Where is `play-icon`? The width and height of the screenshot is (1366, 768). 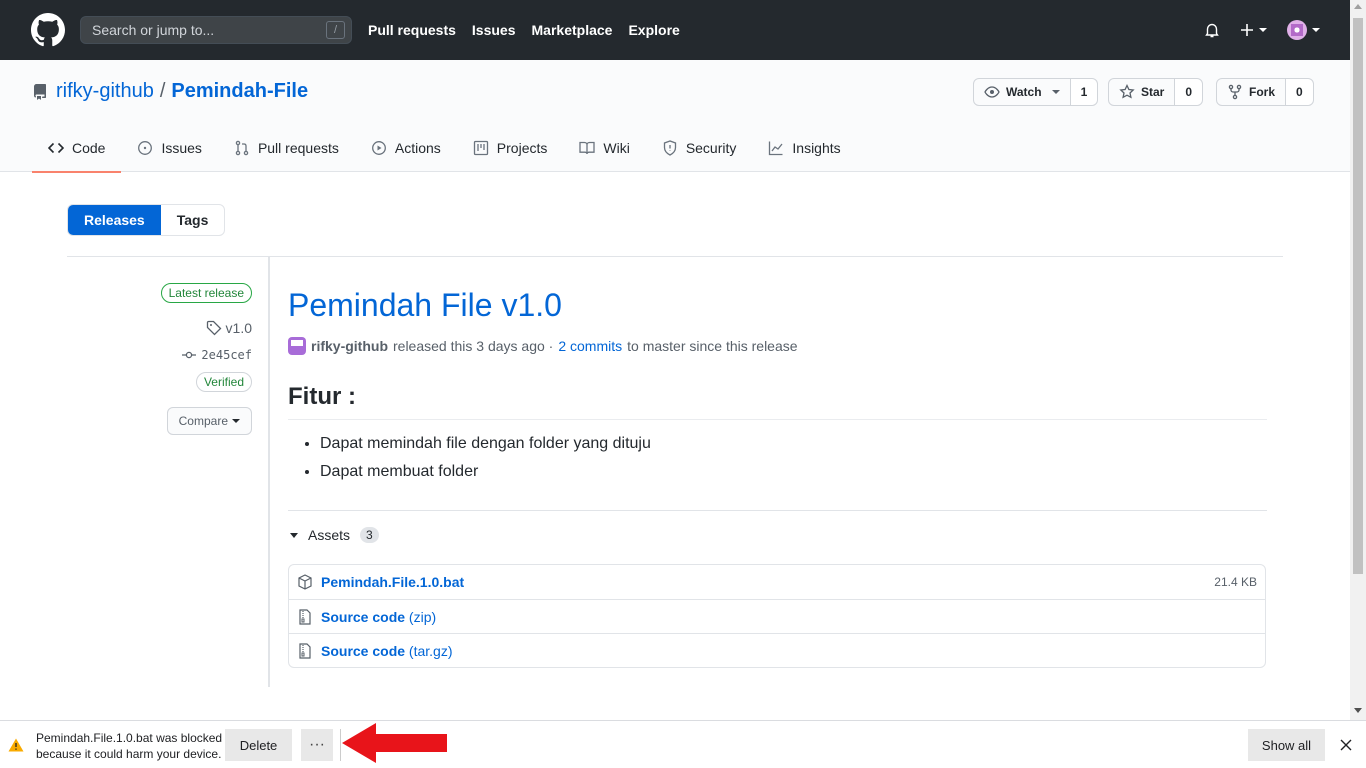
play-icon is located at coordinates (378, 148).